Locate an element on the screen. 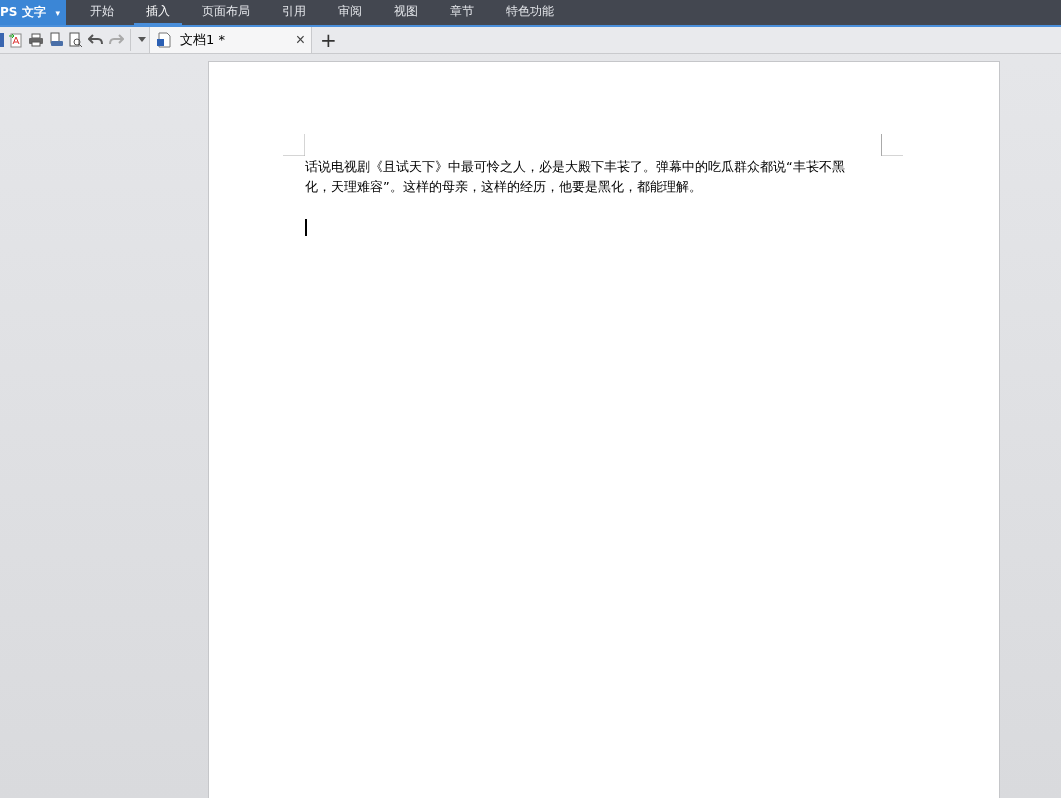 The width and height of the screenshot is (1061, 798). ribbon-tab: 开始 is located at coordinates (102, 12).